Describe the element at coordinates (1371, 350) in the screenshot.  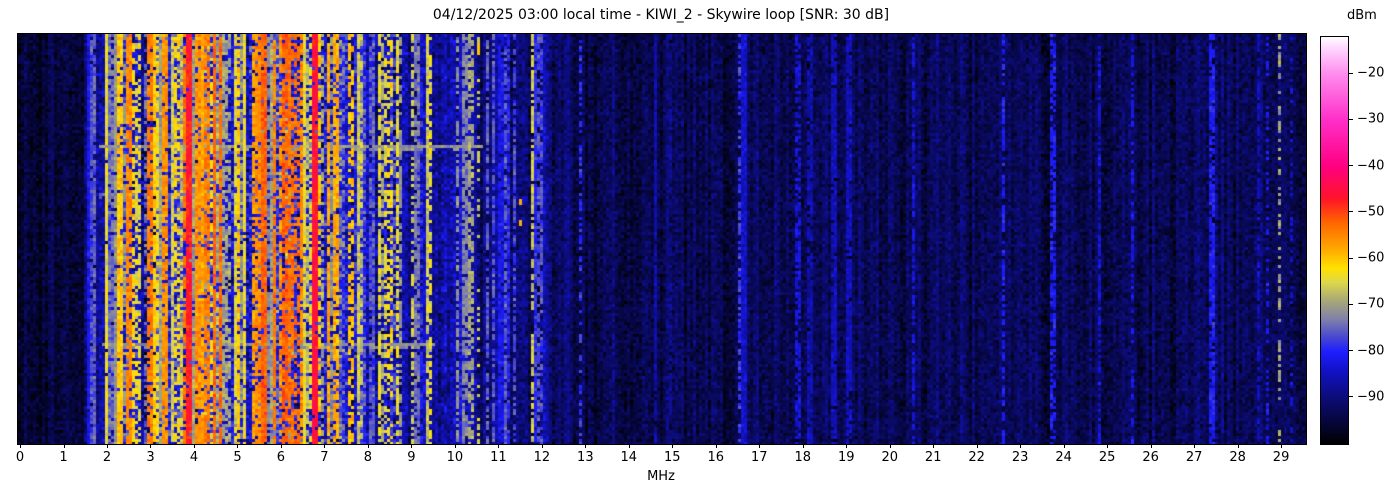
I see `colorbar-tick-label: −80` at that location.